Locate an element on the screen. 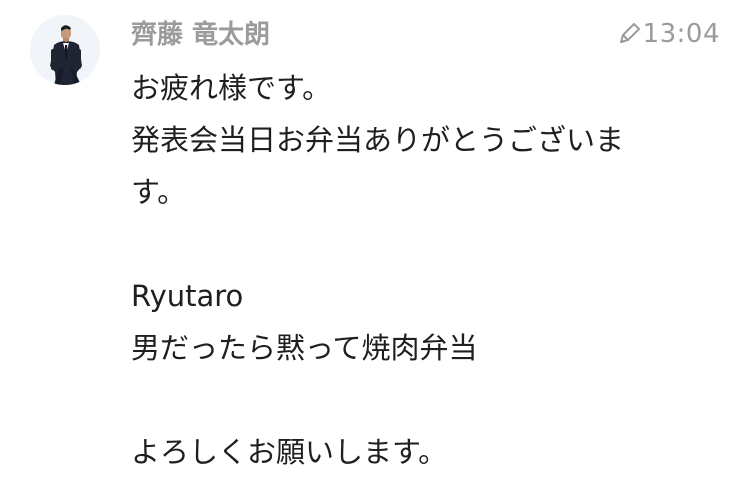 Image resolution: width=750 pixels, height=478 pixels. sender-name: 齊藤 竜太朗 is located at coordinates (201, 35).